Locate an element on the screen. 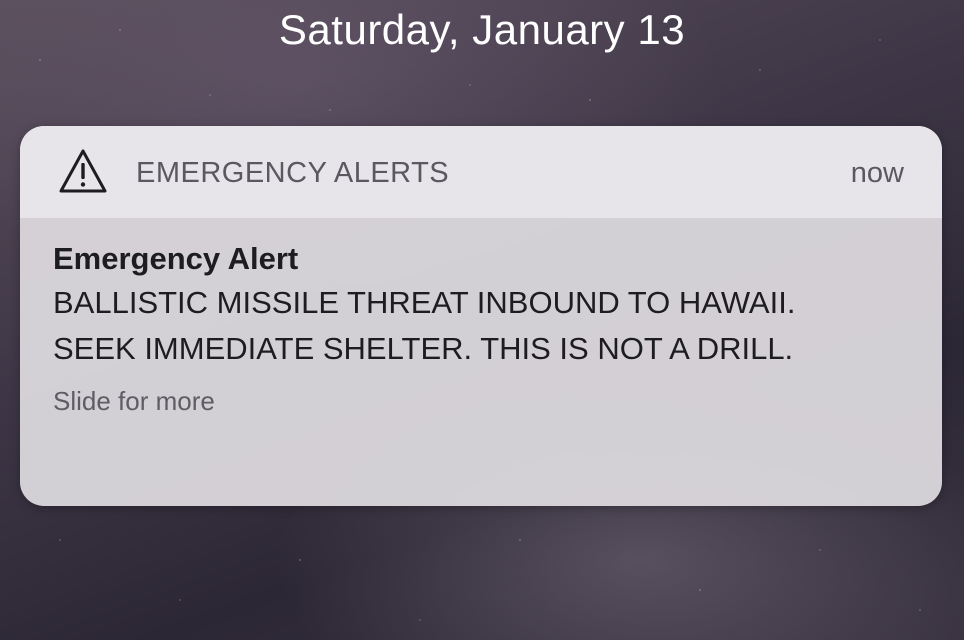  warning-triangle-icon is located at coordinates (83, 171).